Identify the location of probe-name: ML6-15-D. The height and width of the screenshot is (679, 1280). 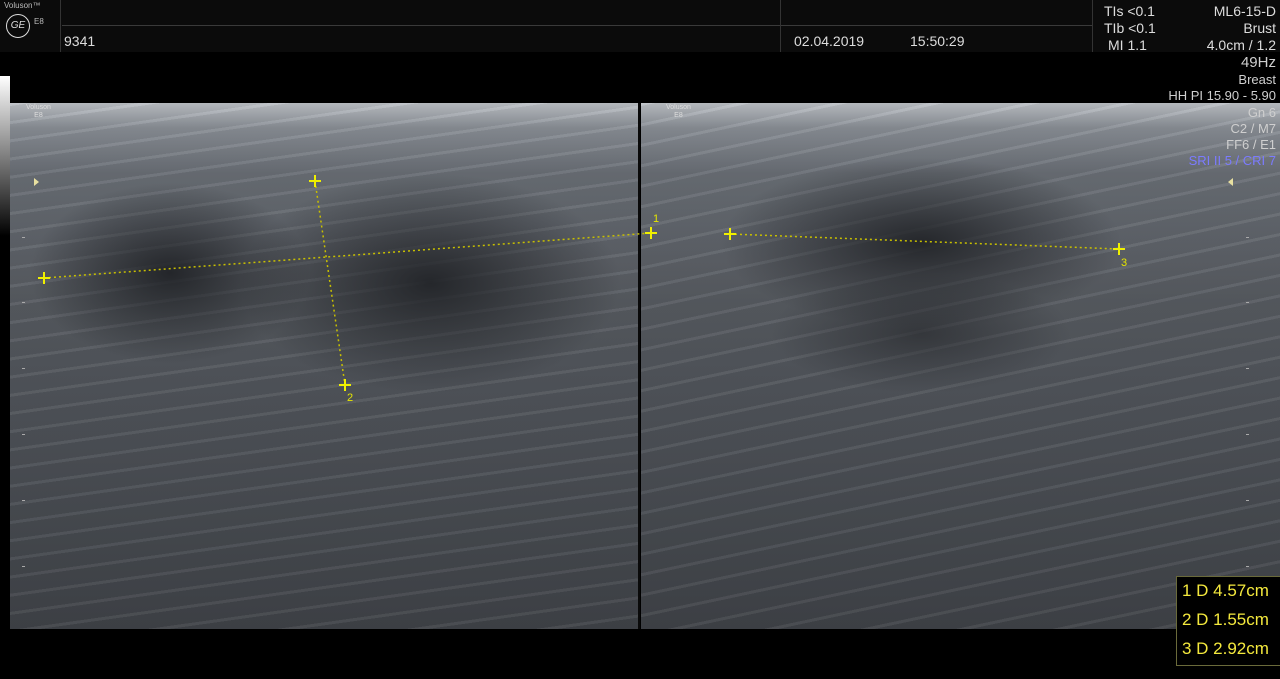
(1244, 11).